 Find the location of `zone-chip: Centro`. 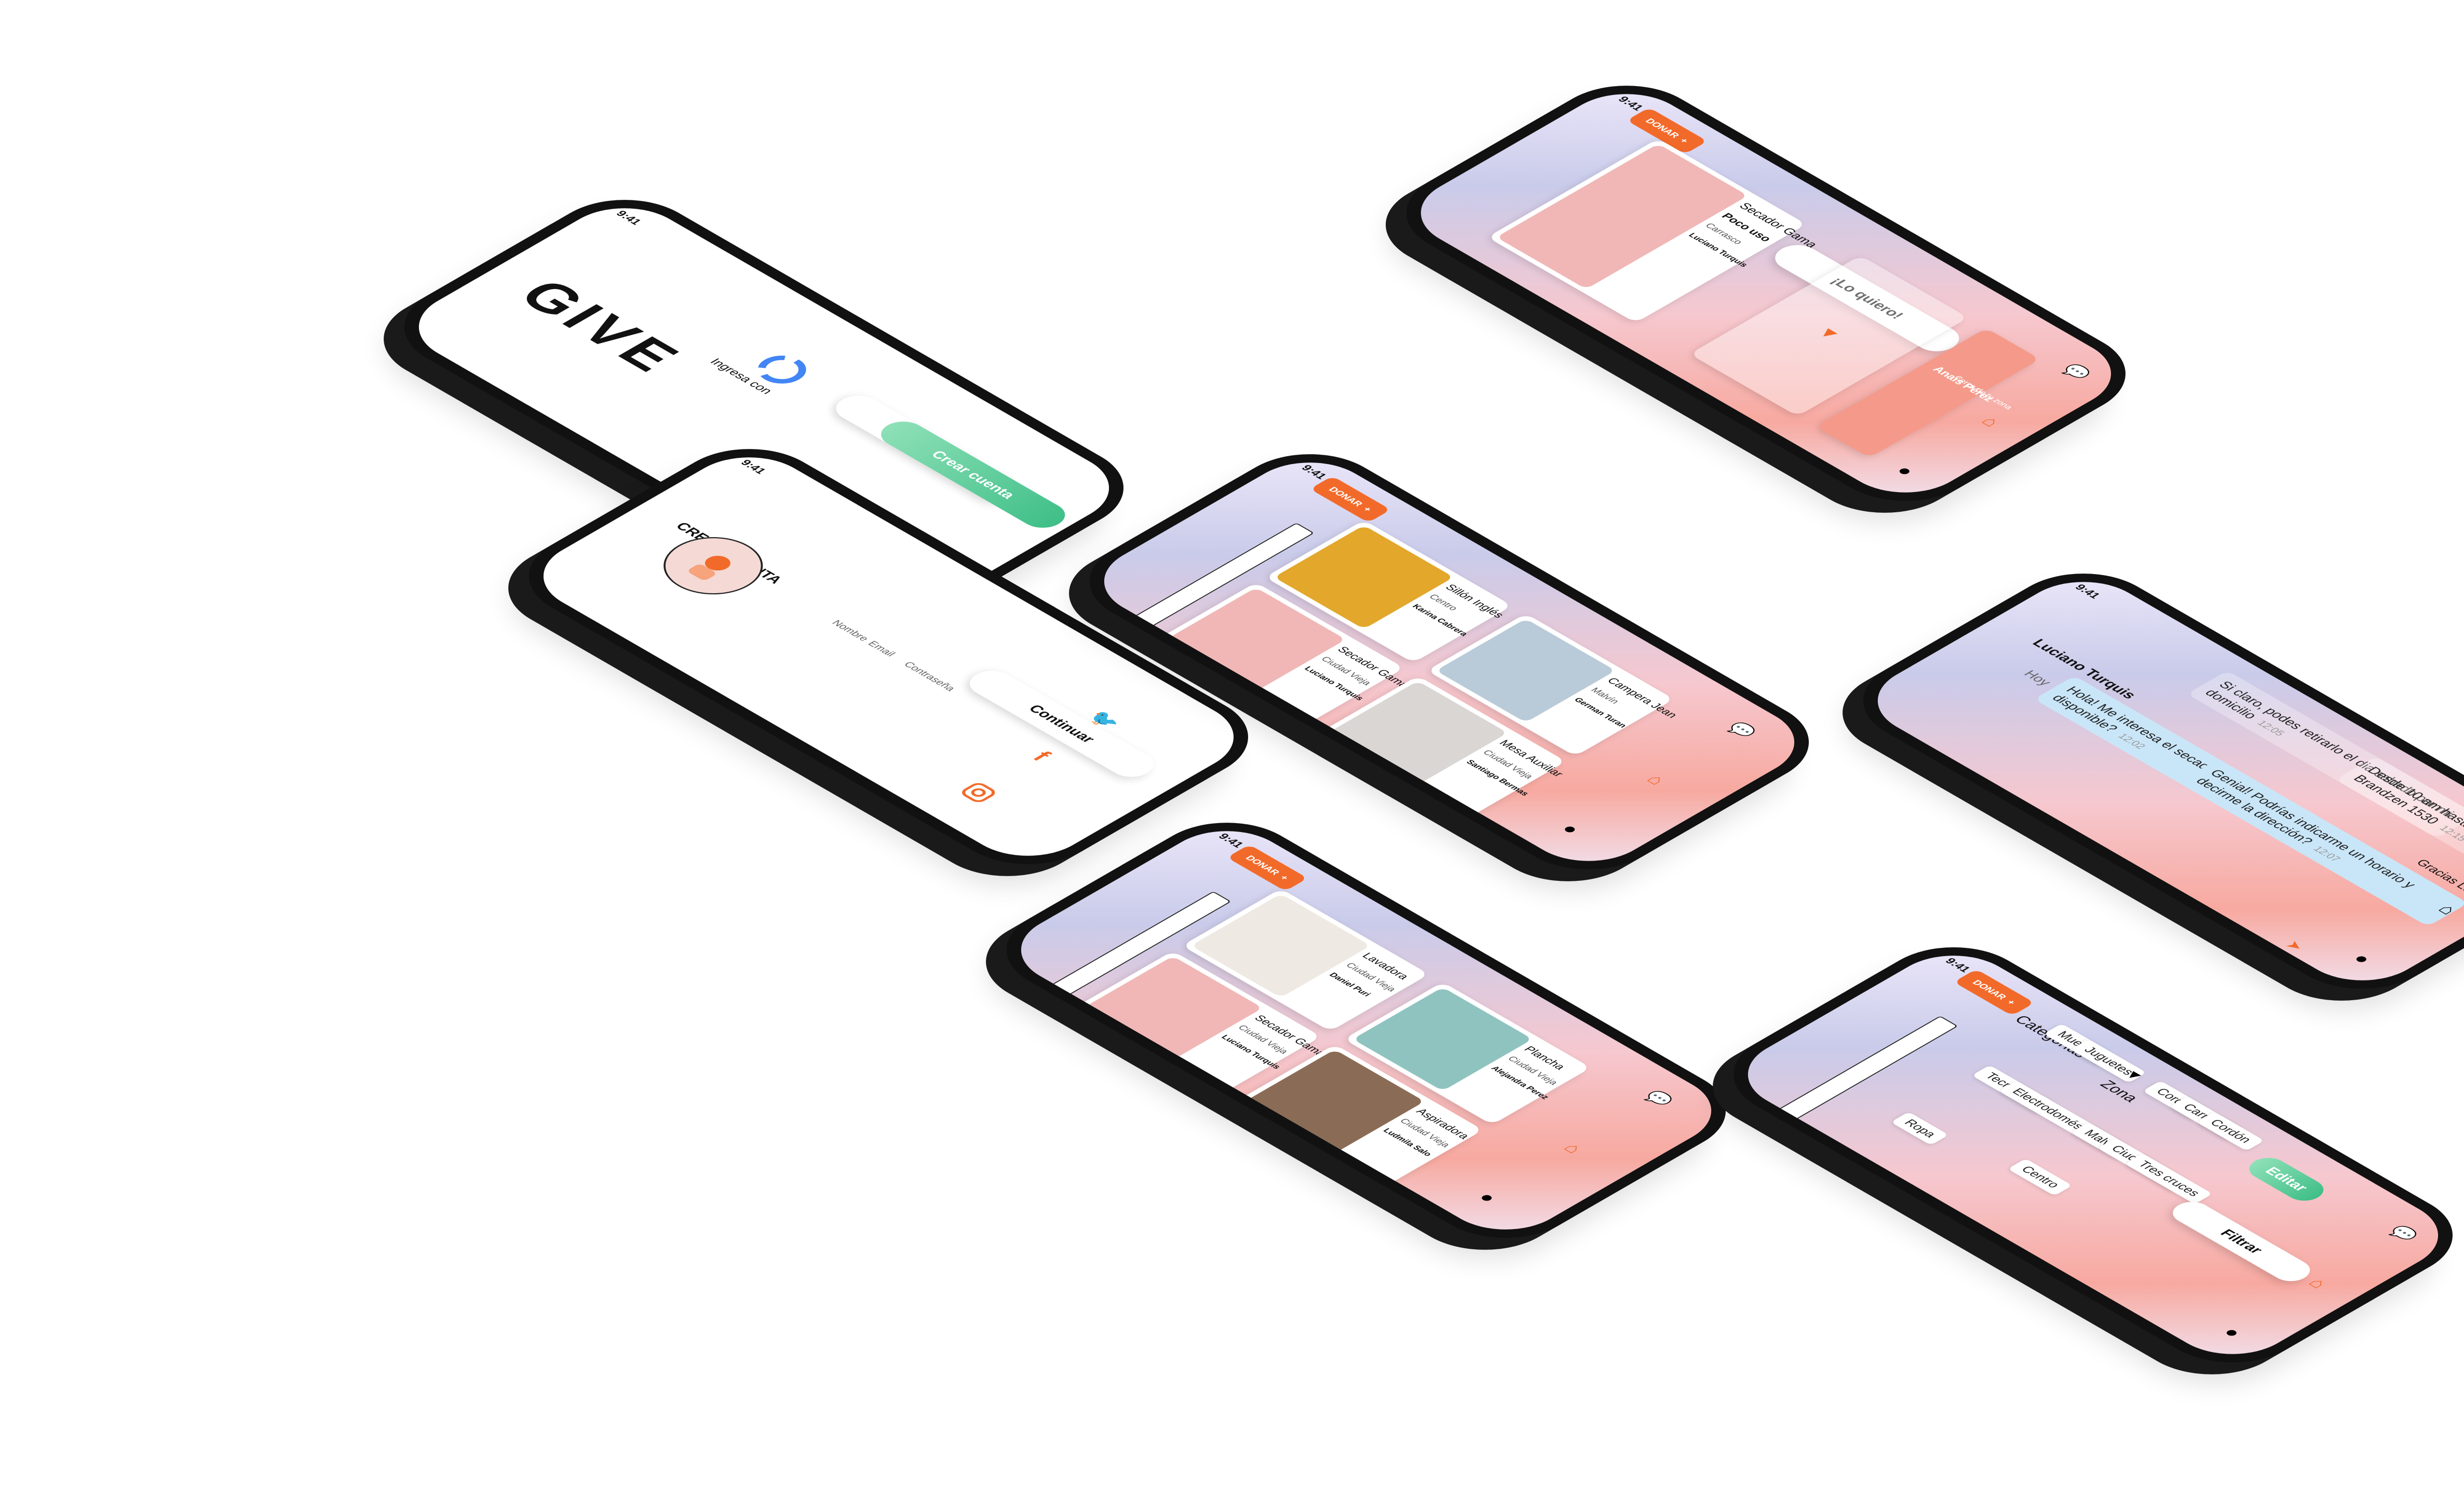

zone-chip: Centro is located at coordinates (2040, 1177).